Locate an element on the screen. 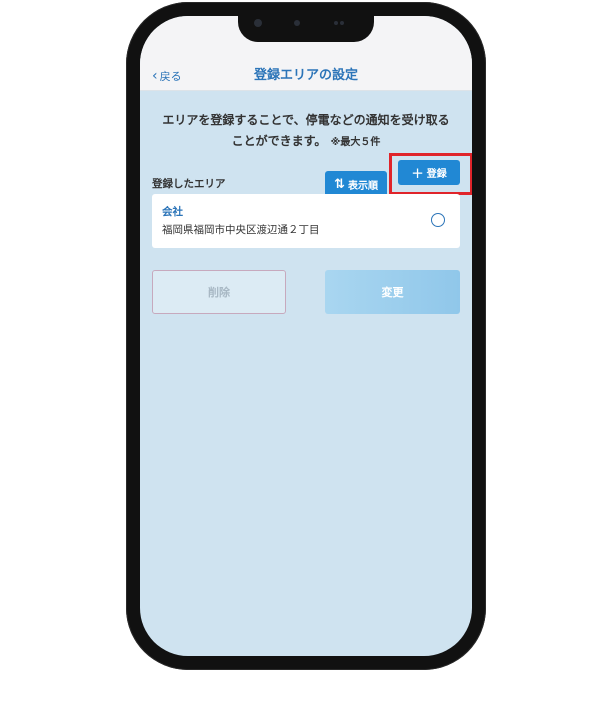  description-line-1: エリアを登録することで、停電などの通知を受け取る is located at coordinates (306, 120).